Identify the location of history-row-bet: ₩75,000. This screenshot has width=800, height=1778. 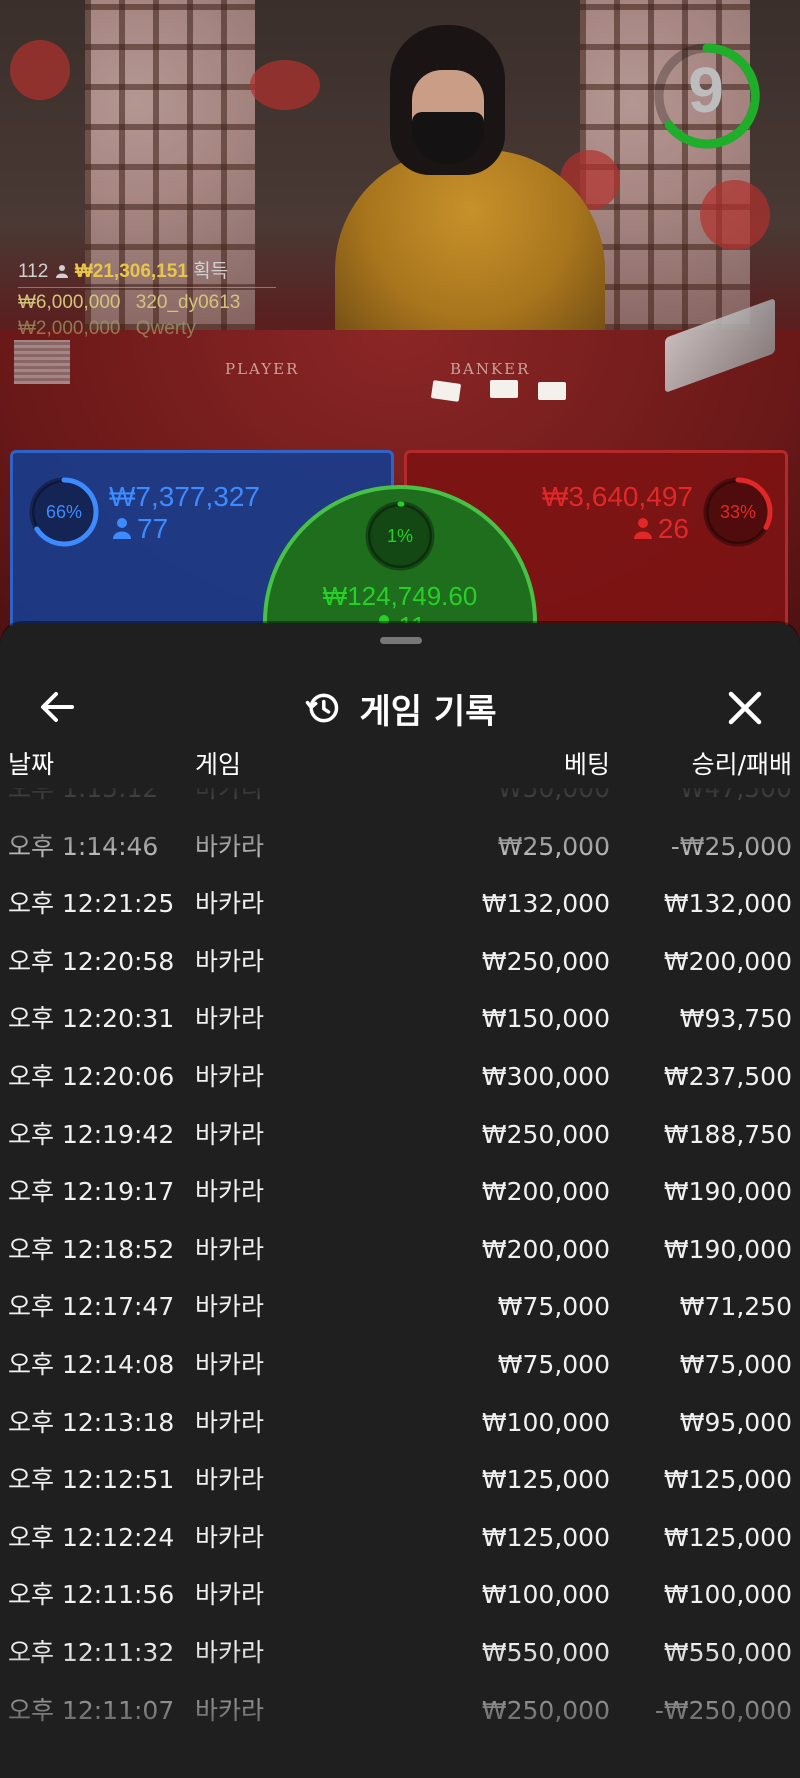
(553, 1364).